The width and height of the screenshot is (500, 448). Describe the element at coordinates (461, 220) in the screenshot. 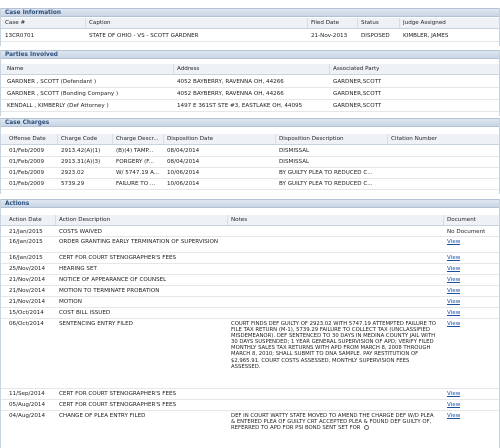

I see `col-document: Document` at that location.